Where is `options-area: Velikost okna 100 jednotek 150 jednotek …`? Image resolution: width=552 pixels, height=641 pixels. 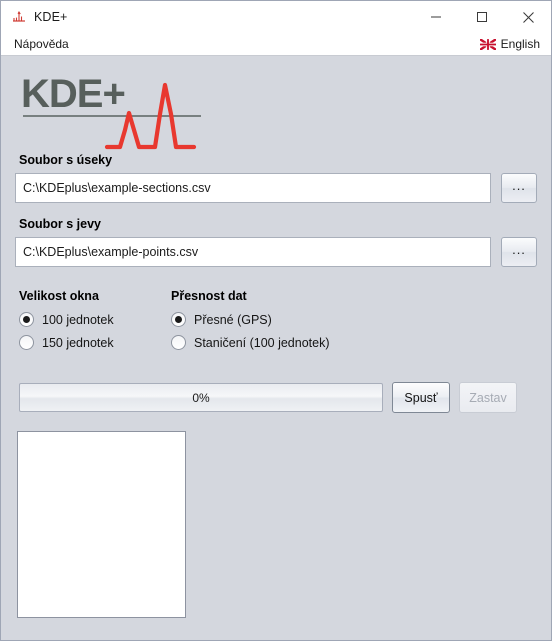 options-area: Velikost okna 100 jednotek 150 jednotek … is located at coordinates (278, 323).